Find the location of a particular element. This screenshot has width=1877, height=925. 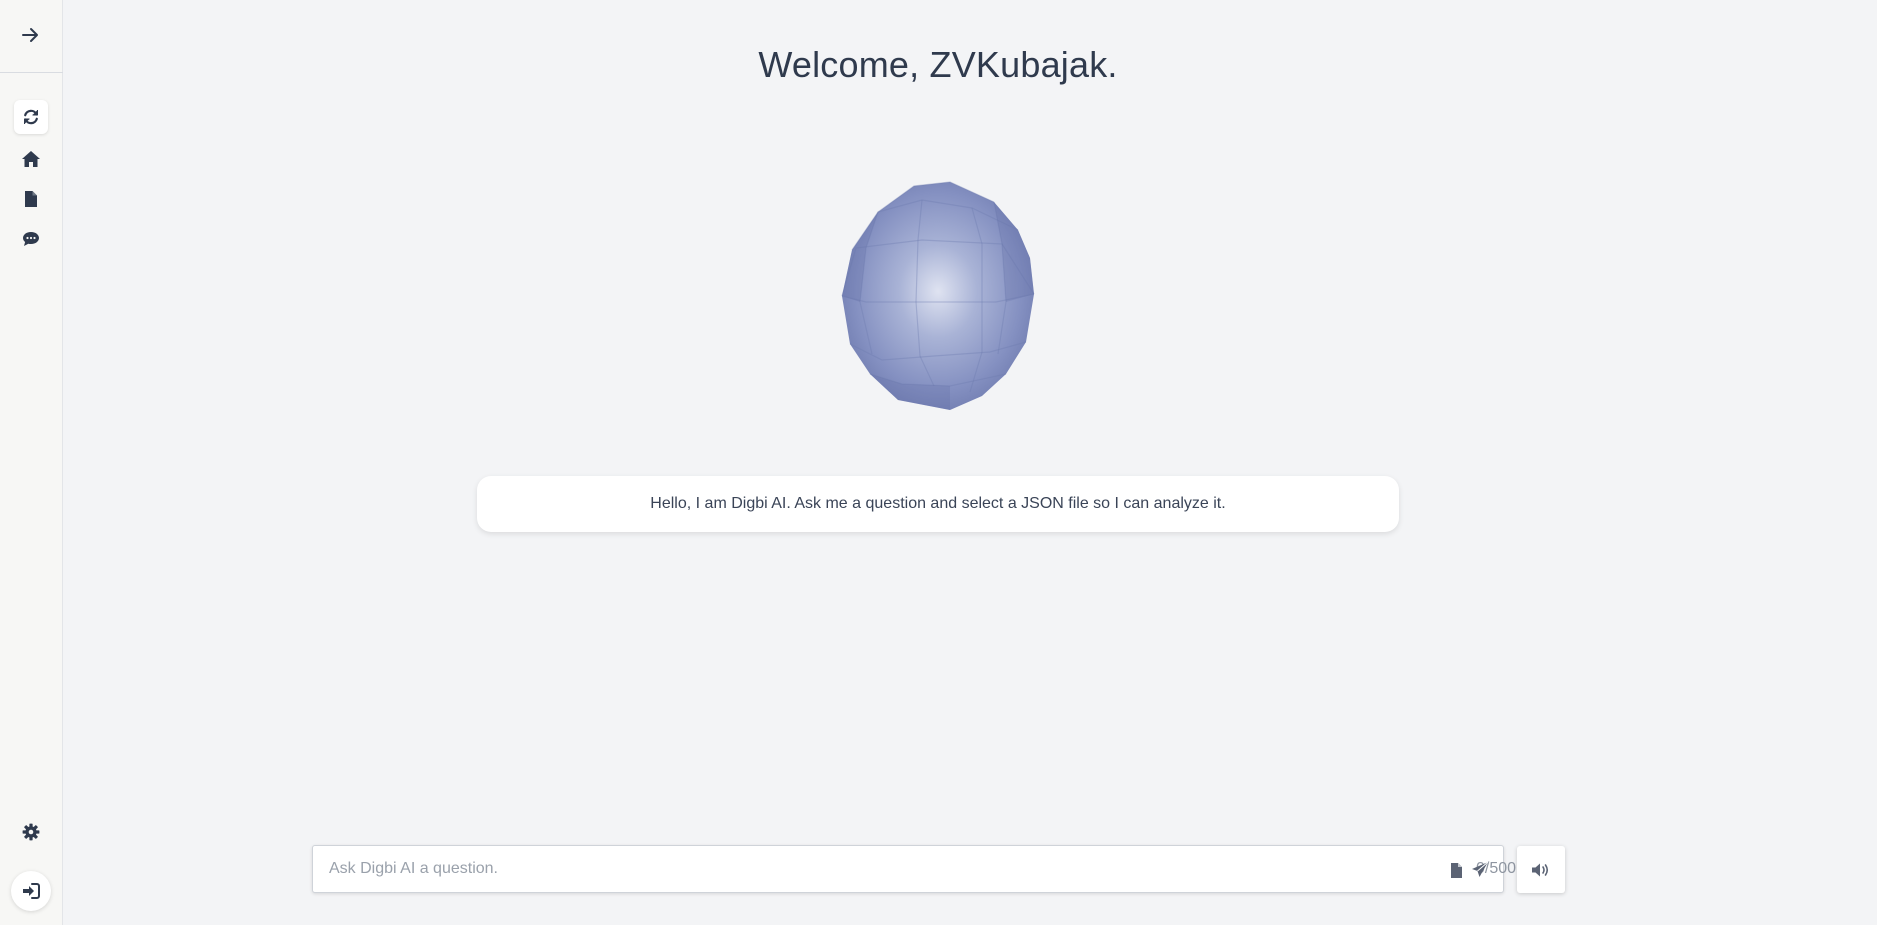

question-composer: 0/500 is located at coordinates (914, 869).